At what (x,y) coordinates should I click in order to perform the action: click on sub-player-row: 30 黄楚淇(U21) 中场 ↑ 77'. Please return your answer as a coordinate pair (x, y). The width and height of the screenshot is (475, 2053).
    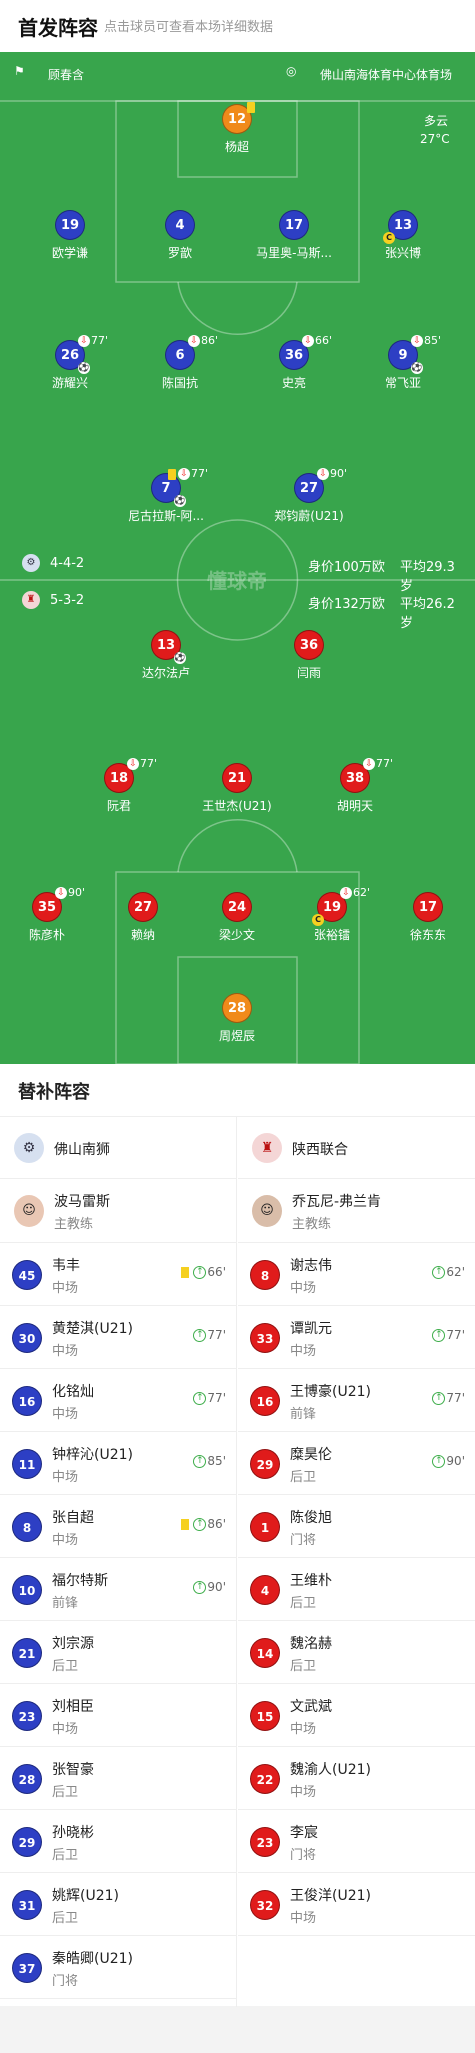
    Looking at the image, I should click on (118, 1337).